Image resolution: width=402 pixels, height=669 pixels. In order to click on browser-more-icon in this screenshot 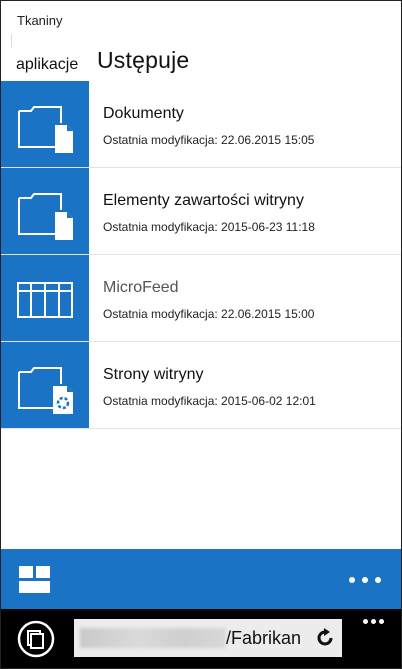, I will do `click(374, 622)`.